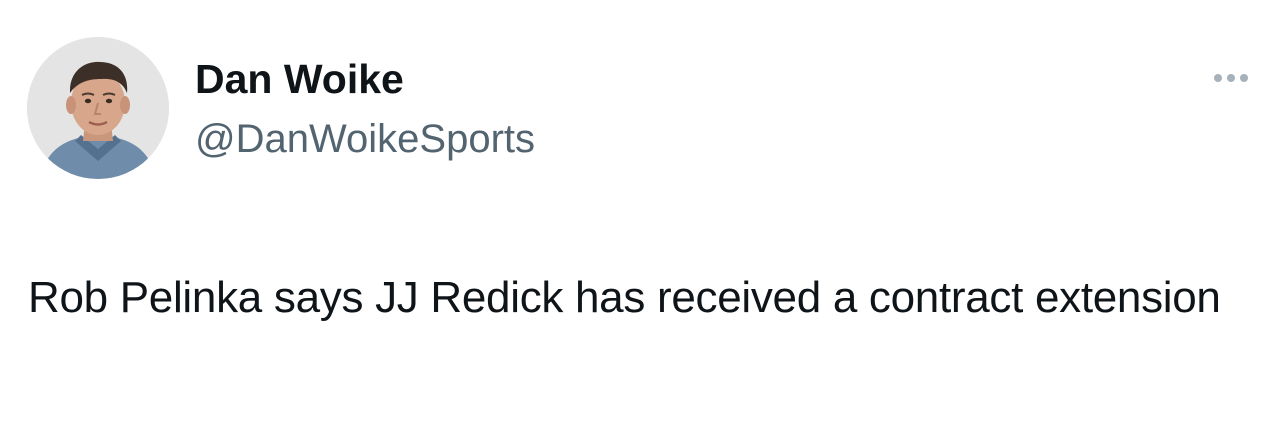 This screenshot has height=423, width=1284. What do you see at coordinates (299, 79) in the screenshot?
I see `author-display-name: Dan Woike` at bounding box center [299, 79].